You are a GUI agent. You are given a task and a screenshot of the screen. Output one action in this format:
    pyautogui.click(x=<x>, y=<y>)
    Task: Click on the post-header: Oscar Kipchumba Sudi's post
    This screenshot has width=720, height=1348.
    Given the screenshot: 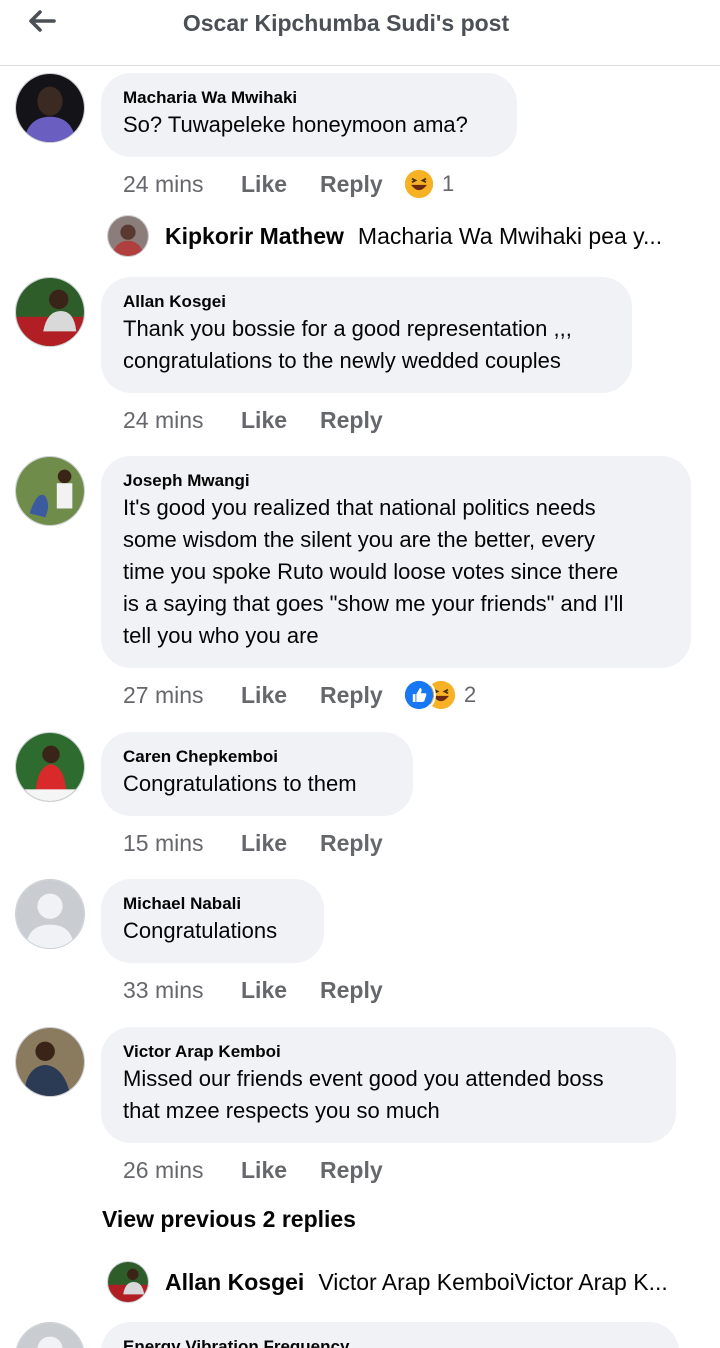 What is the action you would take?
    pyautogui.click(x=360, y=33)
    